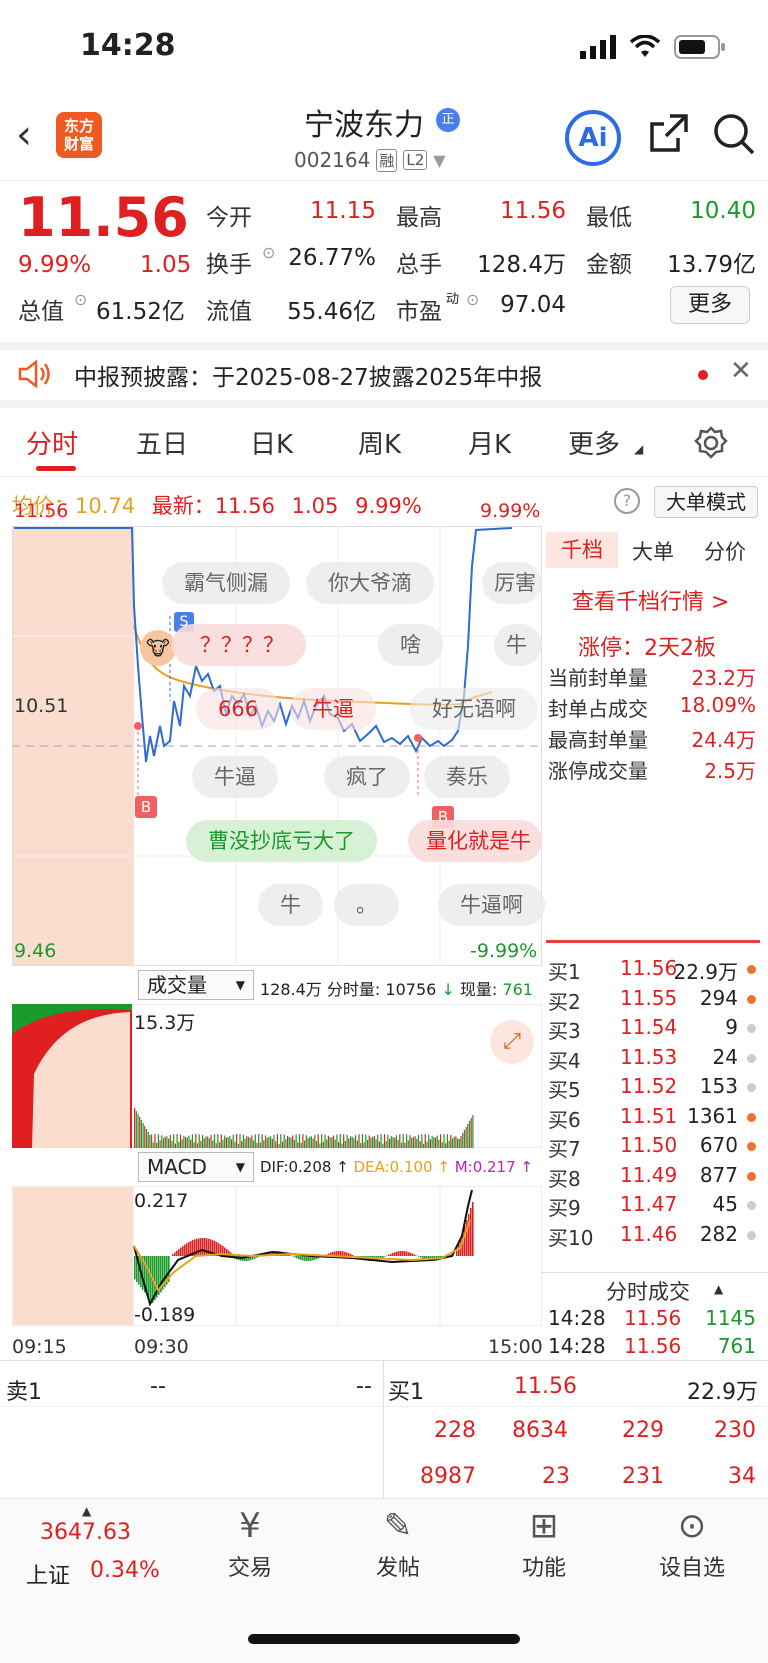  What do you see at coordinates (161, 1201) in the screenshot?
I see `macd-top-label: 0.217` at bounding box center [161, 1201].